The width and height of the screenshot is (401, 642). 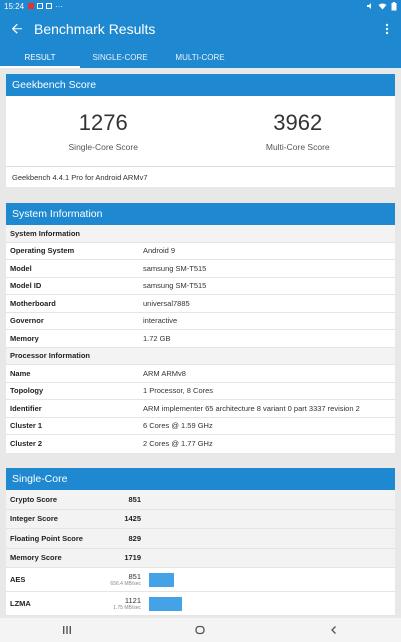 I want to click on benchmark-row: AES 851 656.4 MB/sec, so click(x=200, y=580).